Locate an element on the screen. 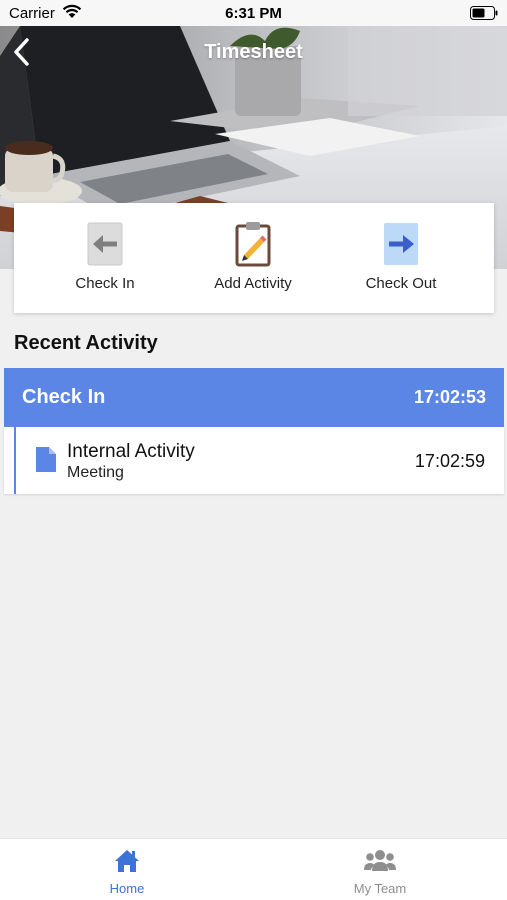  arrow-right-icon is located at coordinates (401, 244).